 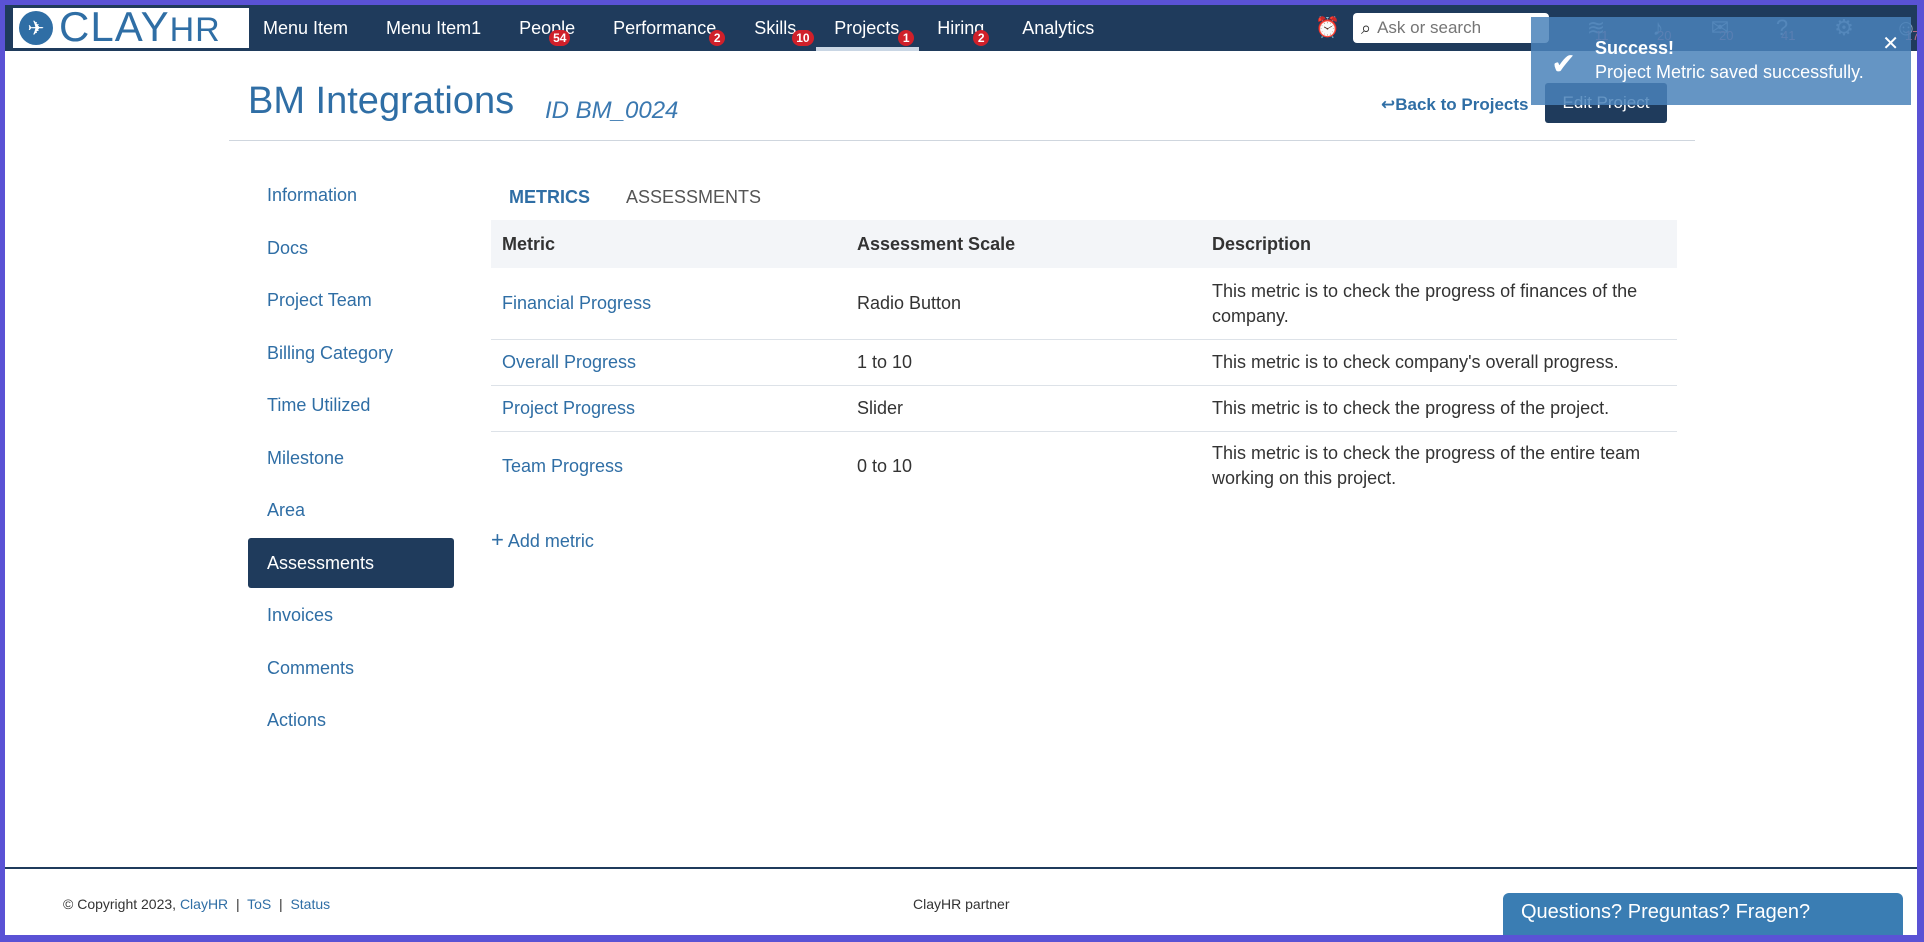 I want to click on metric-scale: Slider, so click(x=880, y=408).